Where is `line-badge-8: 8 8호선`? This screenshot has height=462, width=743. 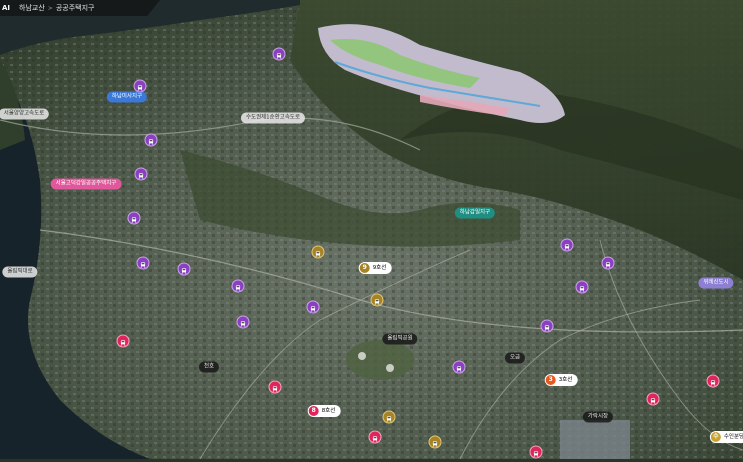 line-badge-8: 8 8호선 is located at coordinates (324, 411).